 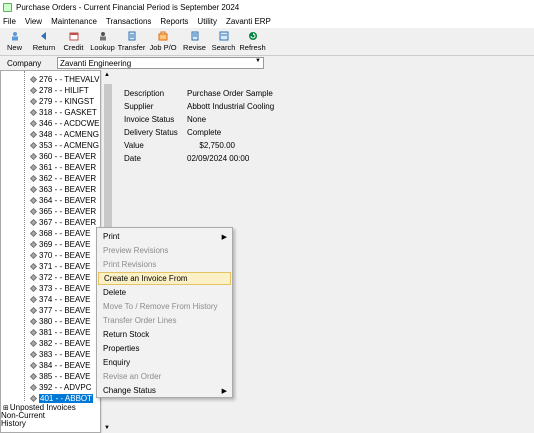 I want to click on new-button: New, so click(x=14, y=41).